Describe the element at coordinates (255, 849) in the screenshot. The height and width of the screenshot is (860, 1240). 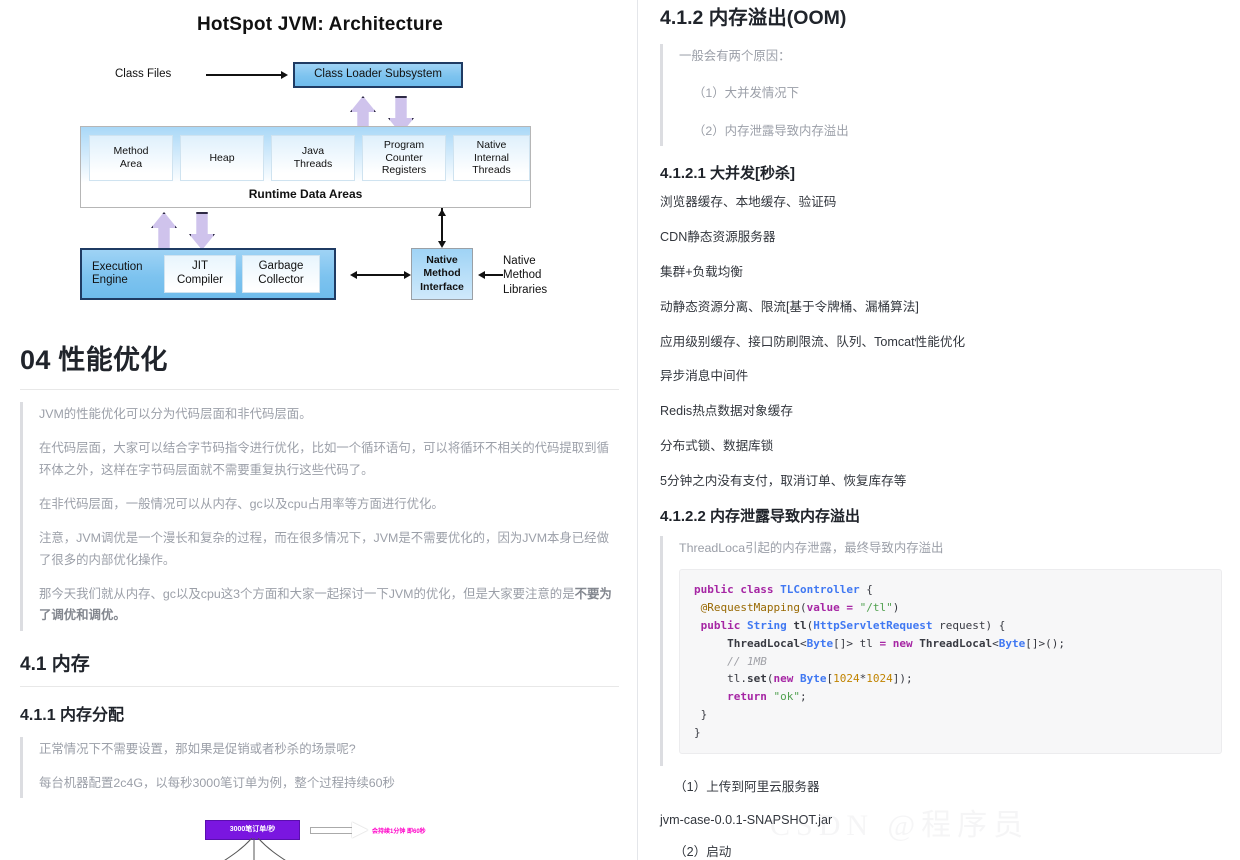
I see `flow-connectors` at that location.